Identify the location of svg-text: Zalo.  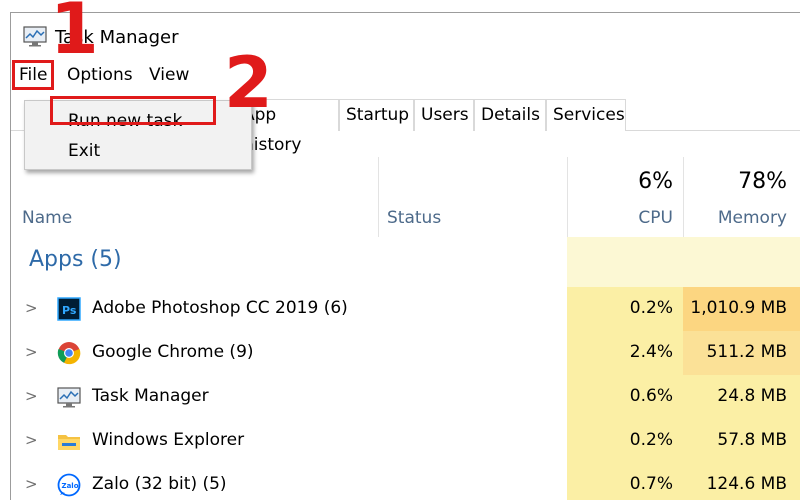
(70, 486).